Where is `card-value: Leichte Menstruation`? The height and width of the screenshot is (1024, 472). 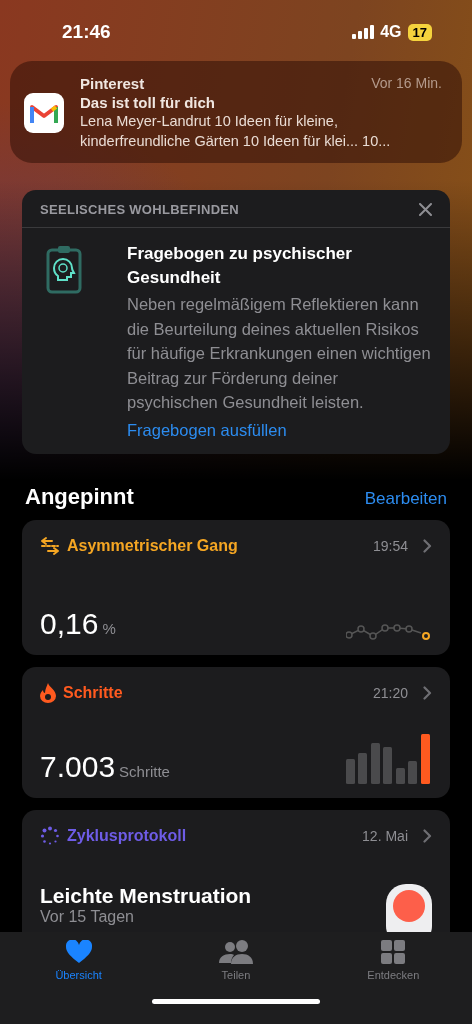
card-value: Leichte Menstruation is located at coordinates (146, 895).